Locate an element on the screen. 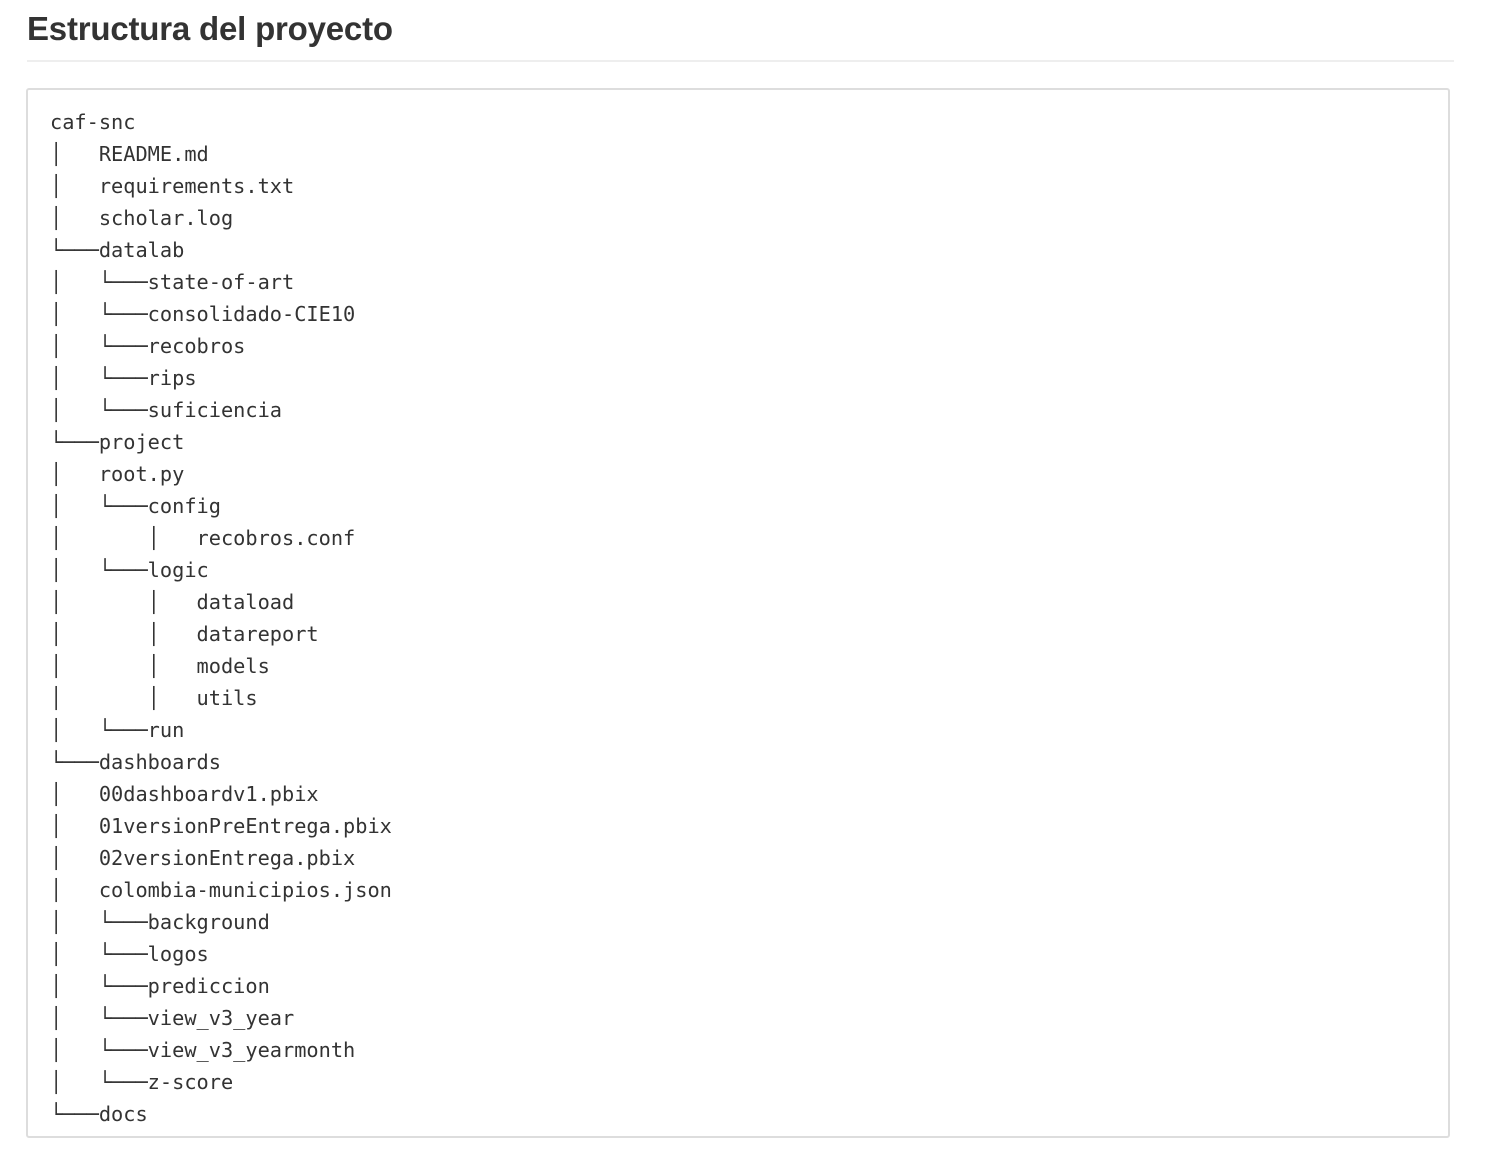  heading-divider is located at coordinates (740, 61).